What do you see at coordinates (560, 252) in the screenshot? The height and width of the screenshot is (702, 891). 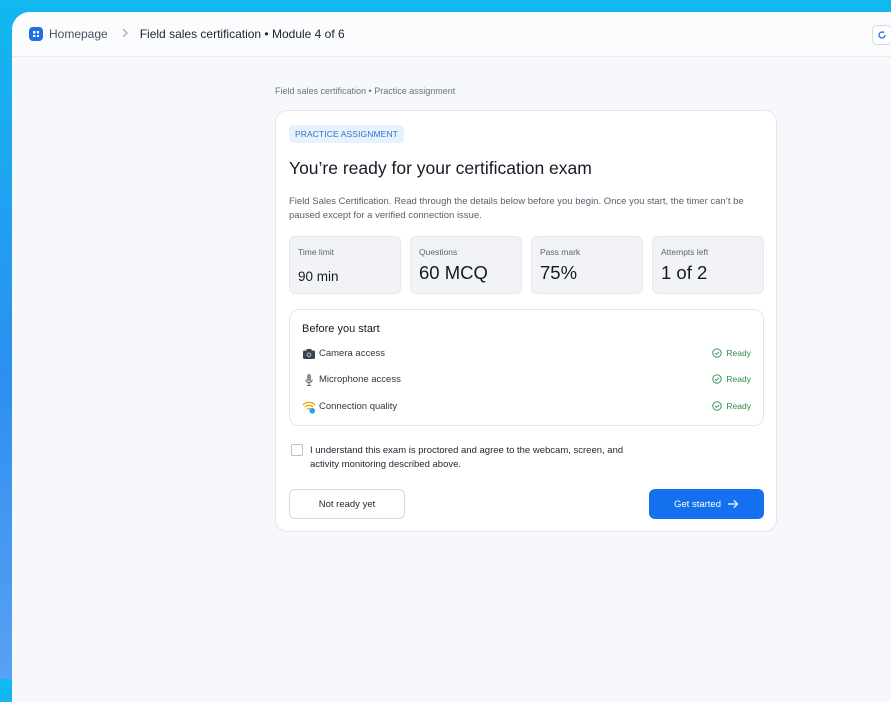 I see `stat-label: Pass mark` at bounding box center [560, 252].